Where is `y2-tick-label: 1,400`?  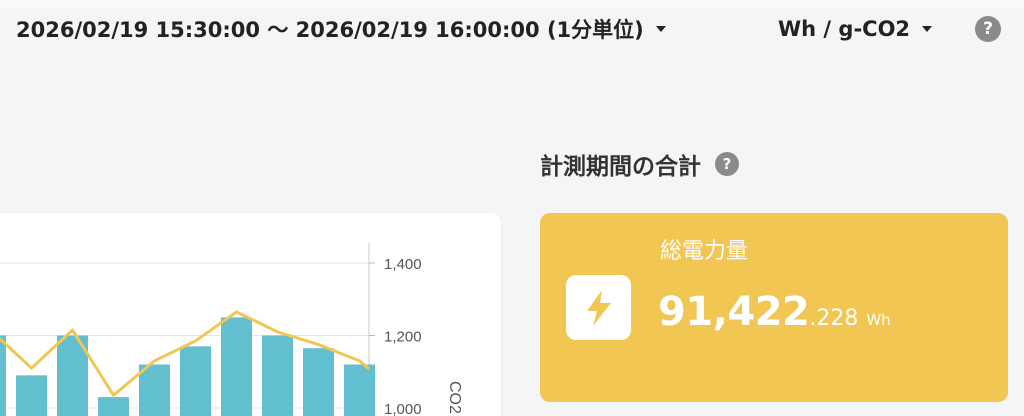
y2-tick-label: 1,400 is located at coordinates (403, 264).